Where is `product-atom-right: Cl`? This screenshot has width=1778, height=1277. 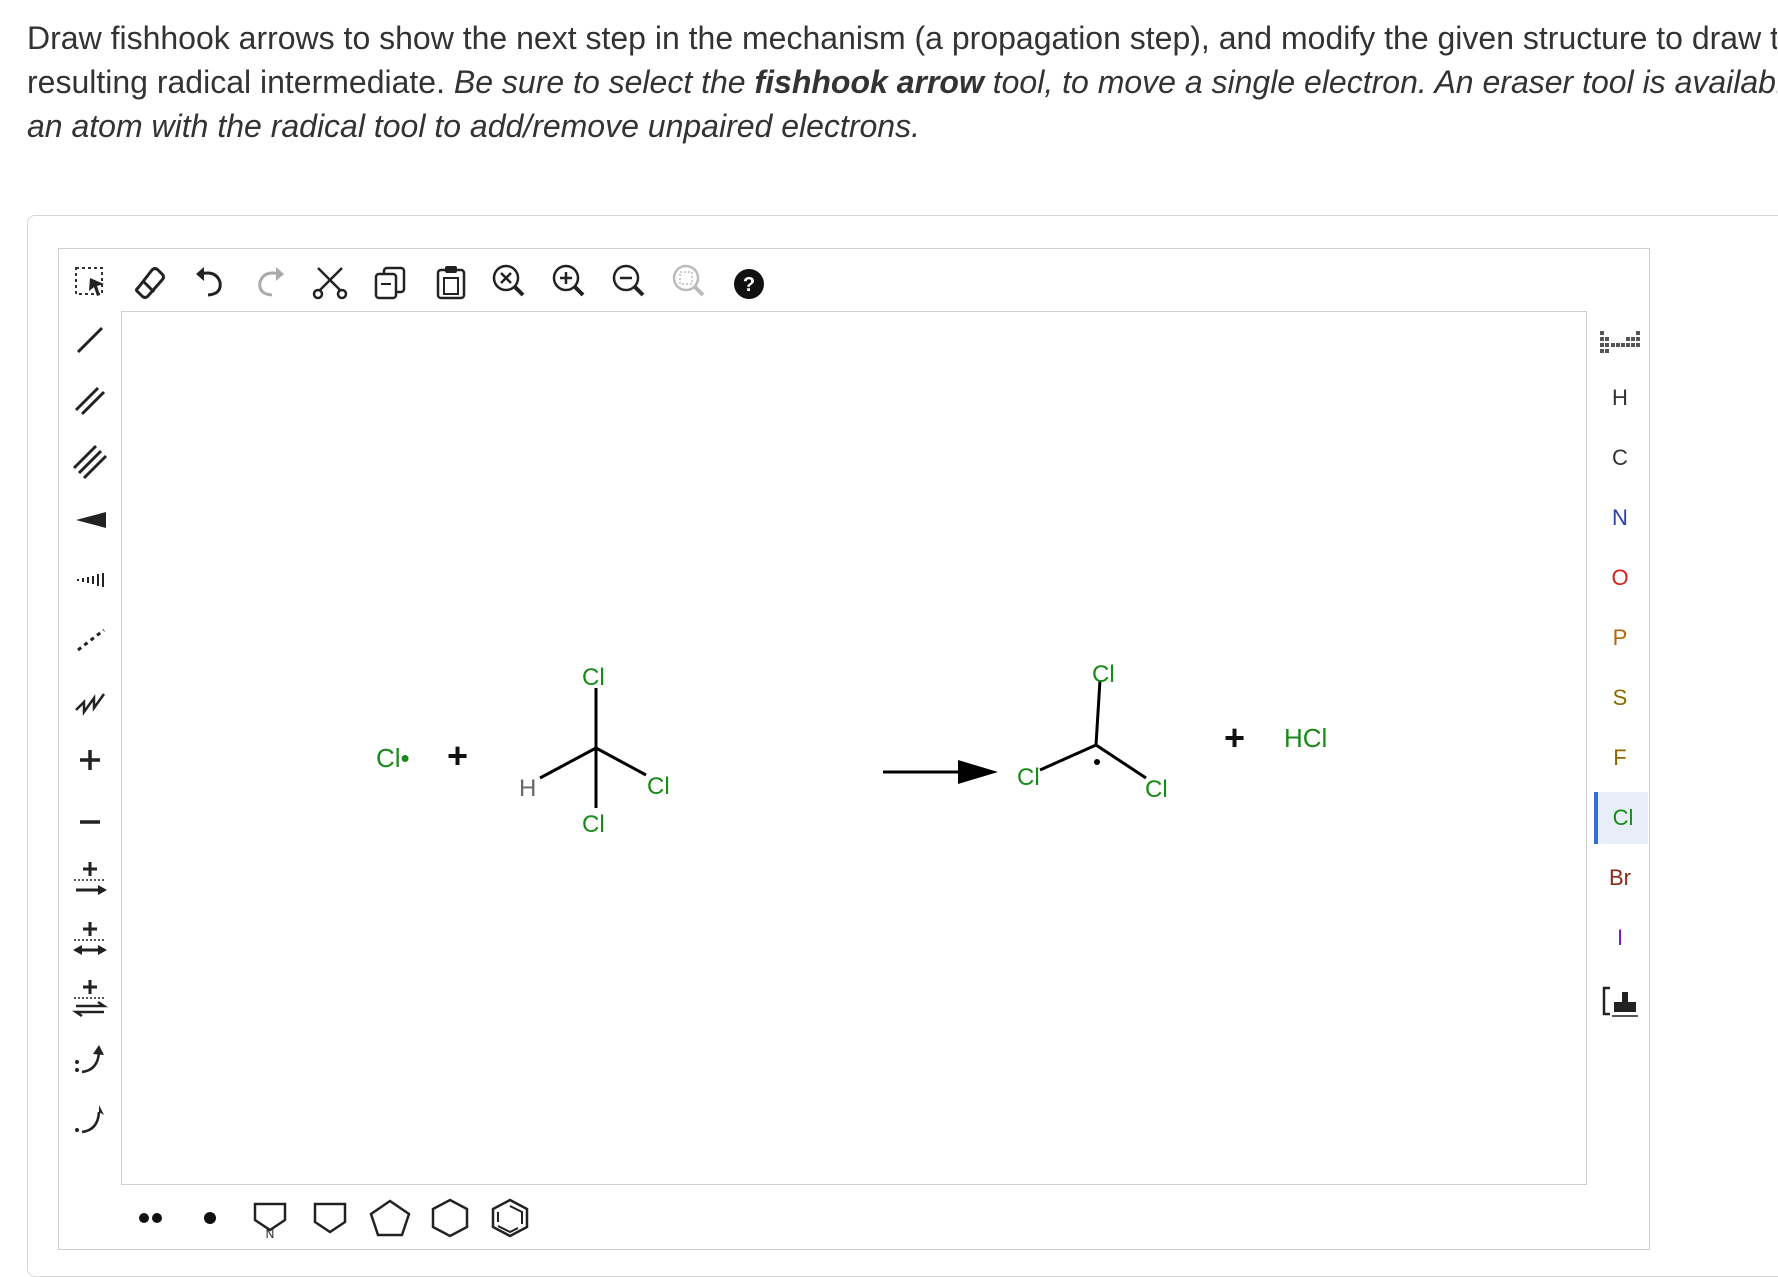 product-atom-right: Cl is located at coordinates (1156, 789).